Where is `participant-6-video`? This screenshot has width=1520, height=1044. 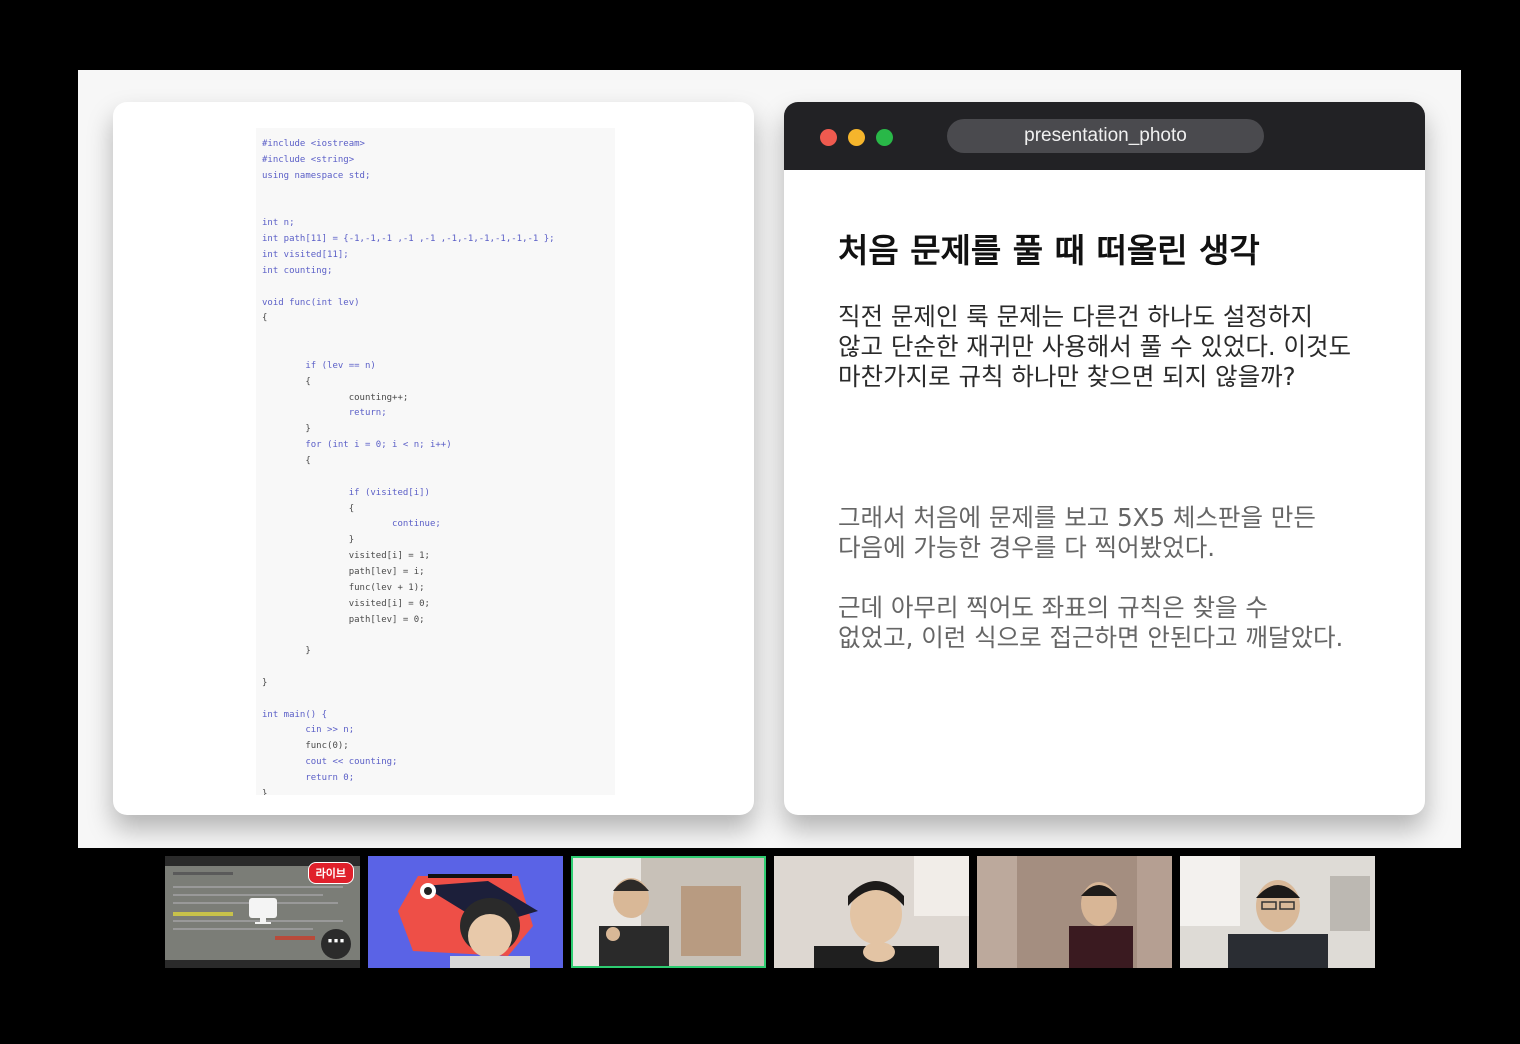
participant-6-video is located at coordinates (1277, 912).